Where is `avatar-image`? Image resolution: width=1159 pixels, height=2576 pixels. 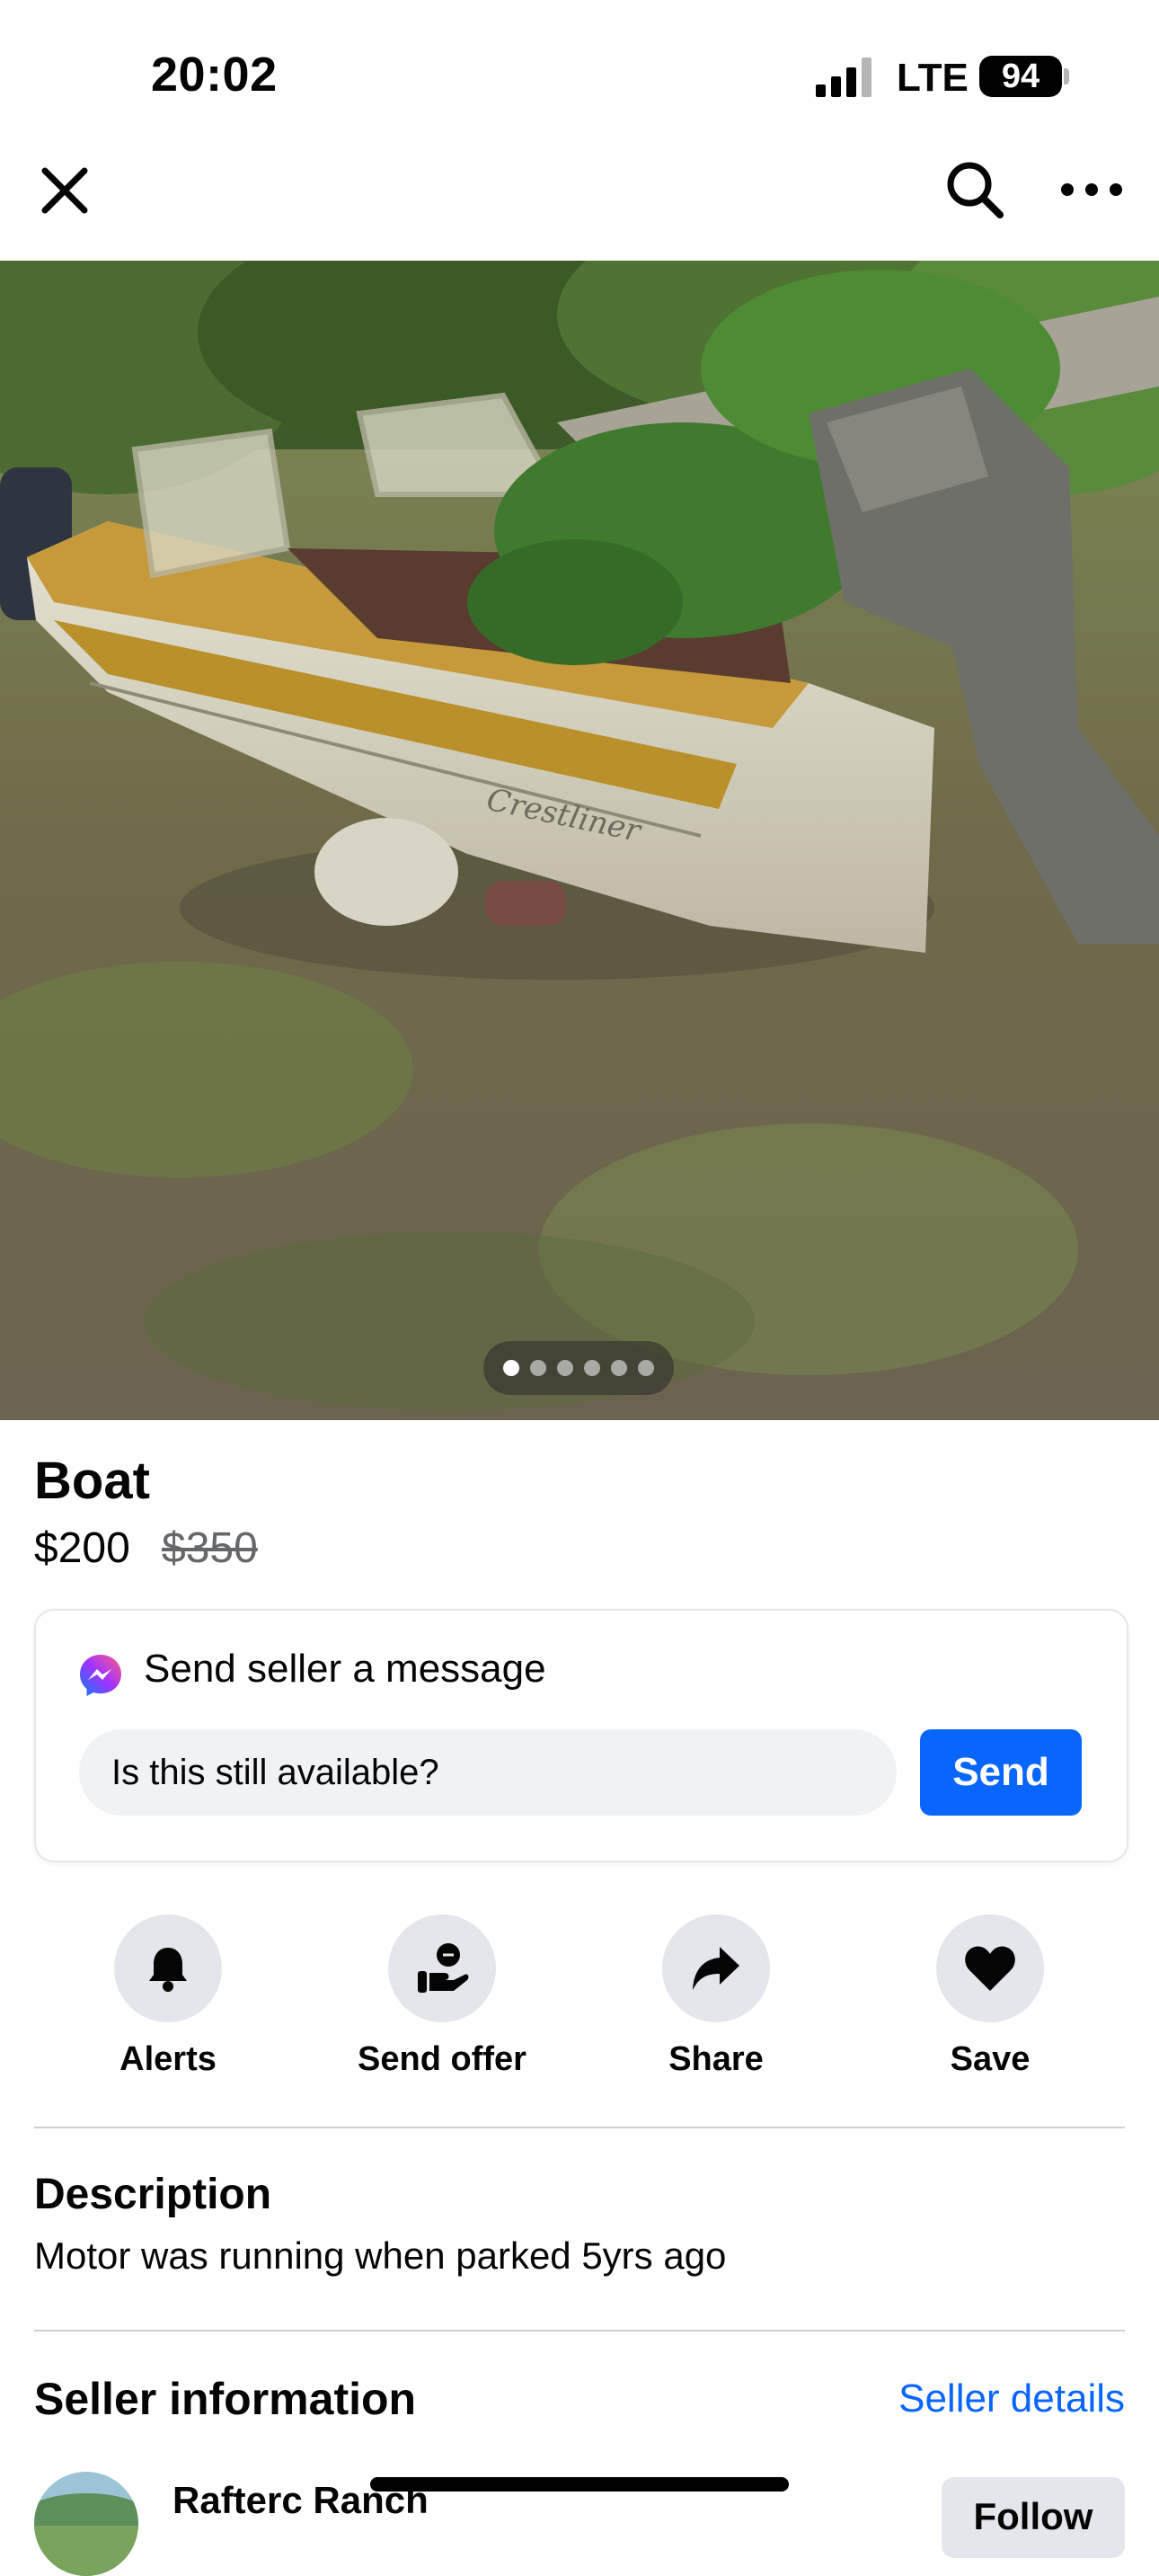 avatar-image is located at coordinates (86, 2524).